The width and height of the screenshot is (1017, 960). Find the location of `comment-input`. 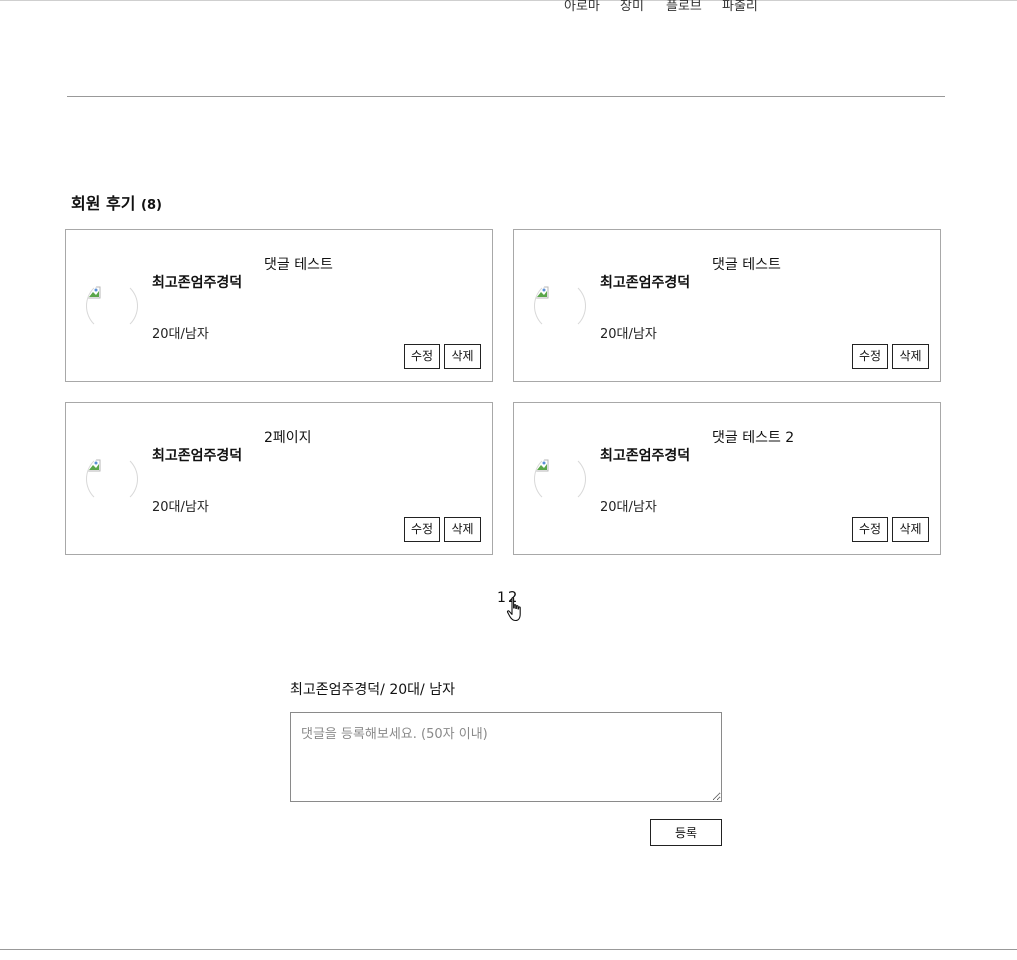

comment-input is located at coordinates (506, 757).